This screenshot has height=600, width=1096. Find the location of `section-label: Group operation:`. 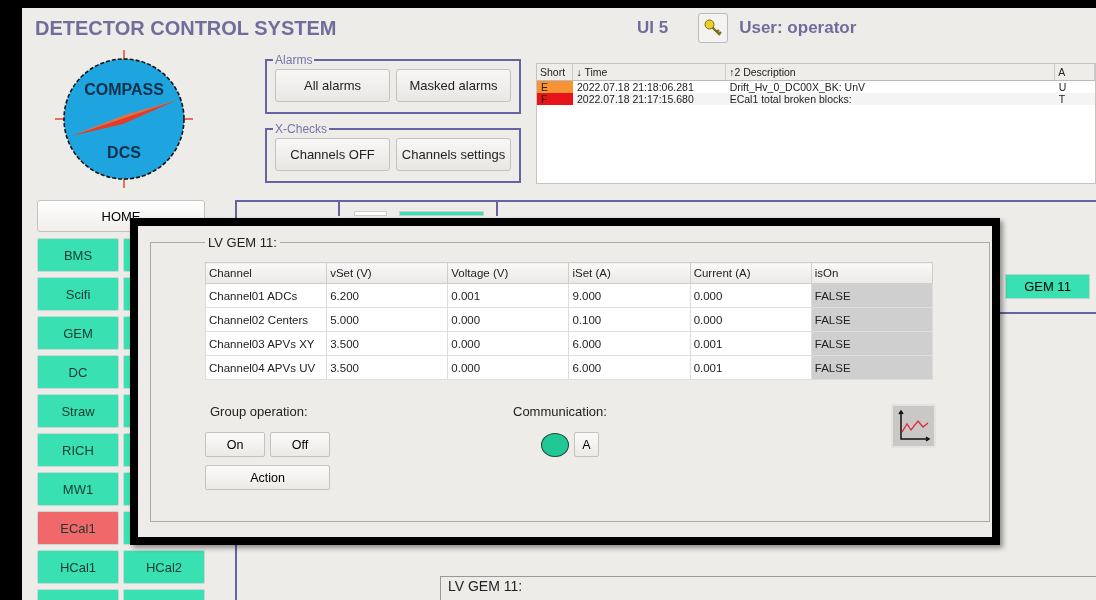

section-label: Group operation: is located at coordinates (259, 412).